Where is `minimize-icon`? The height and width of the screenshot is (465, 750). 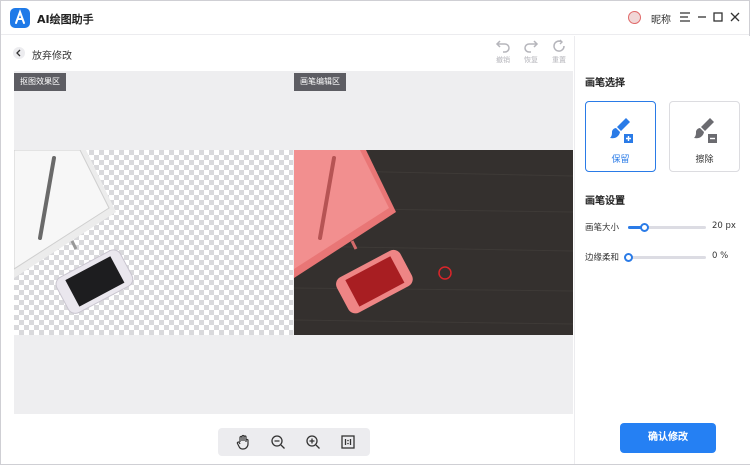
minimize-icon is located at coordinates (702, 17).